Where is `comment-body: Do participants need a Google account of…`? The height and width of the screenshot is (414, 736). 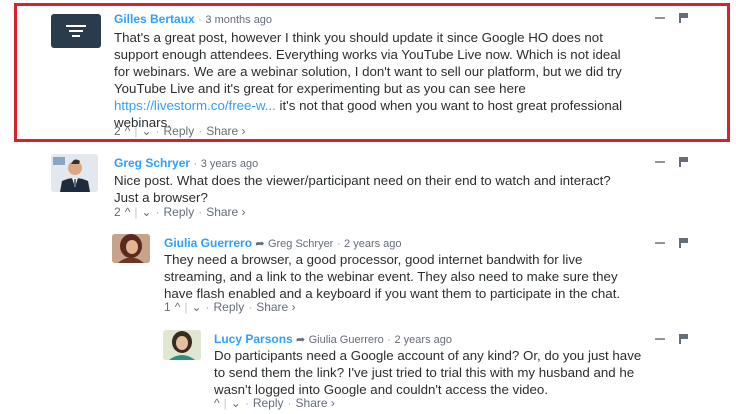
comment-body: Do participants need a Google account of… is located at coordinates (469, 372).